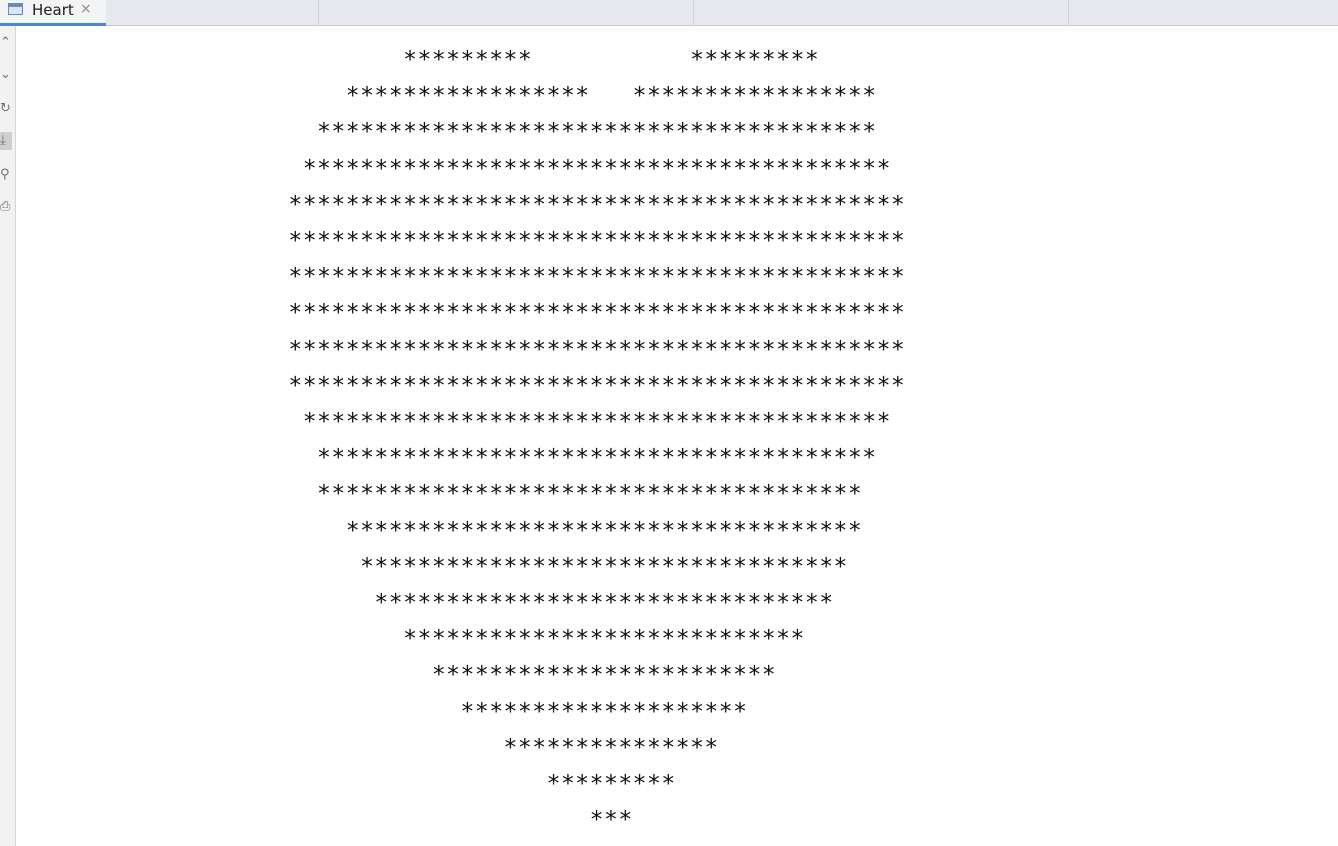 The height and width of the screenshot is (846, 1338). I want to click on console-line: **************************************, so click(568, 494).